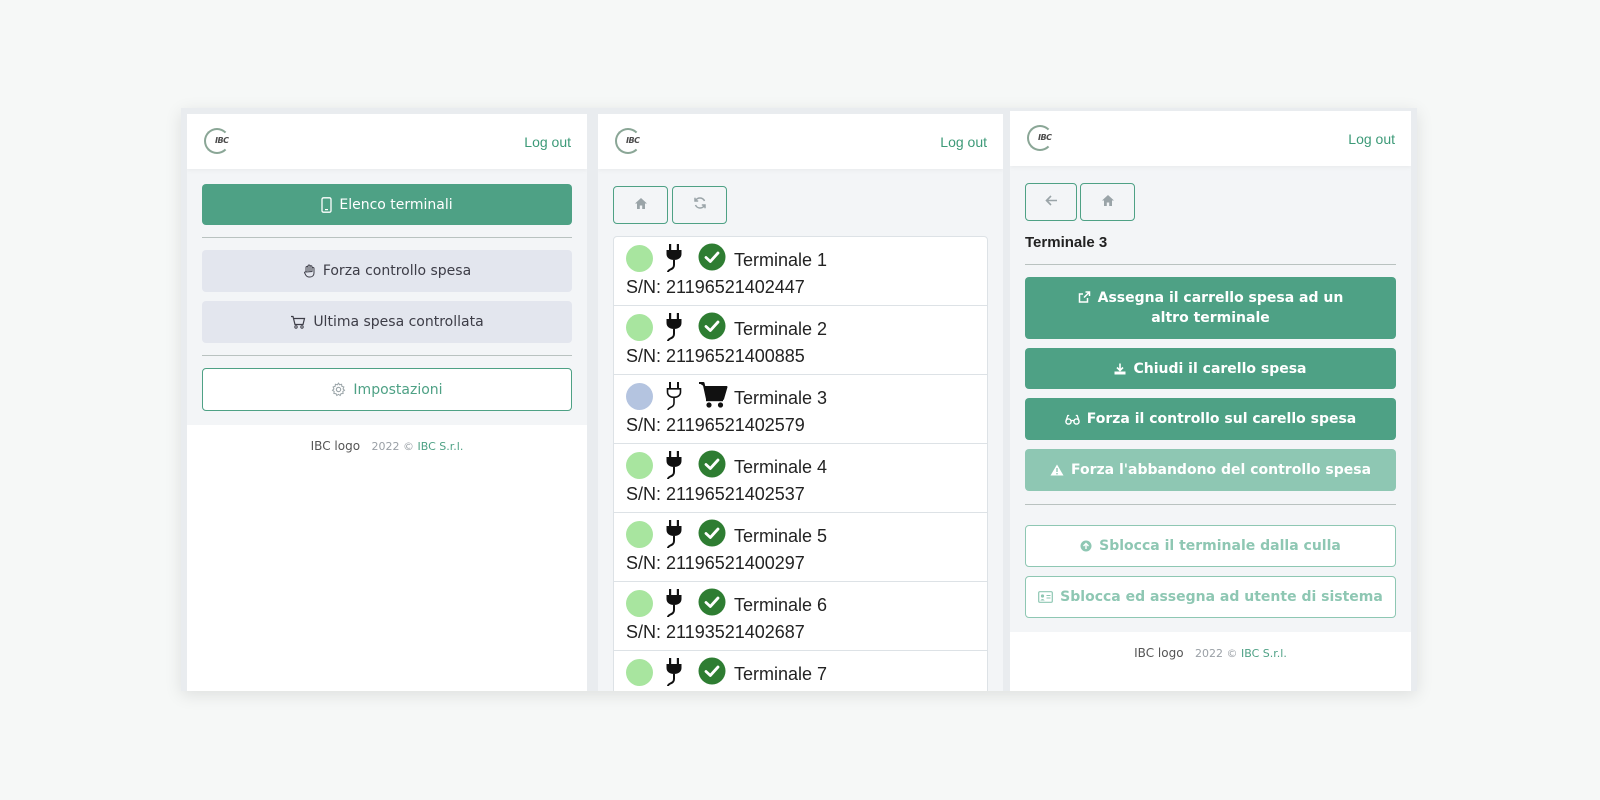  What do you see at coordinates (1066, 242) in the screenshot?
I see `page-title: Terminale 3` at bounding box center [1066, 242].